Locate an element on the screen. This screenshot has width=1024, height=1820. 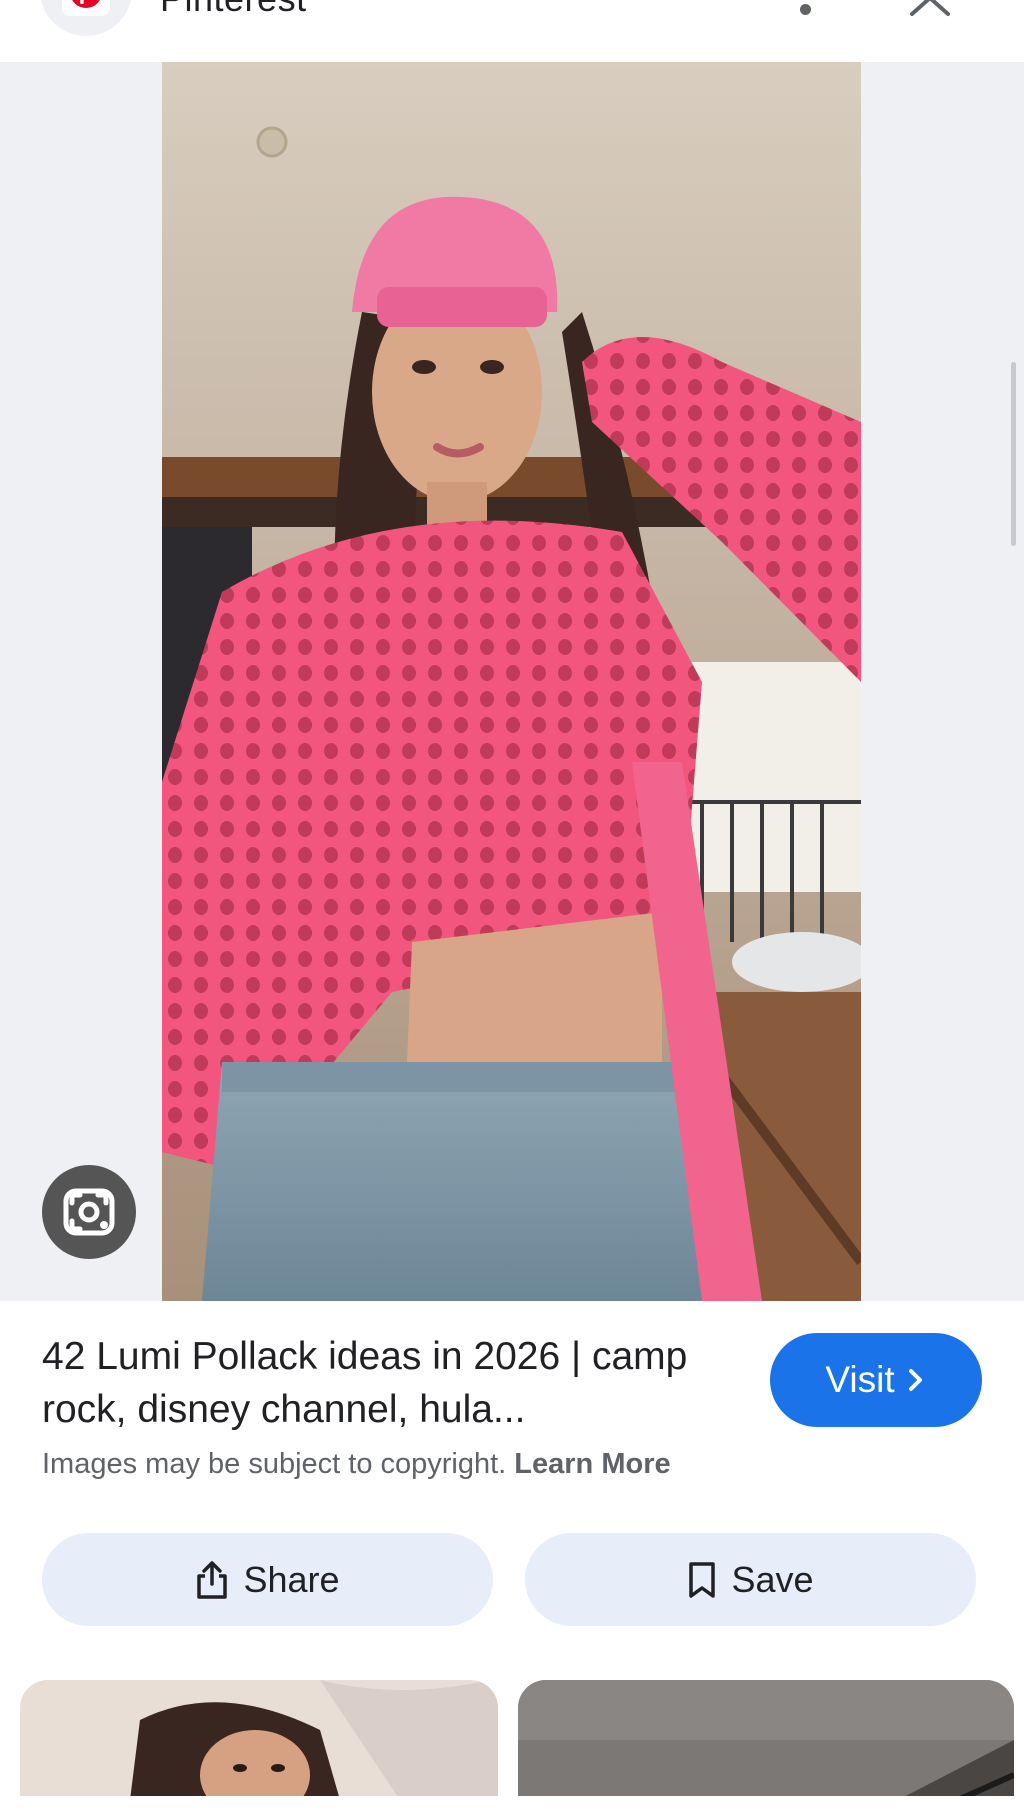
visit-label: Visit is located at coordinates (860, 1379).